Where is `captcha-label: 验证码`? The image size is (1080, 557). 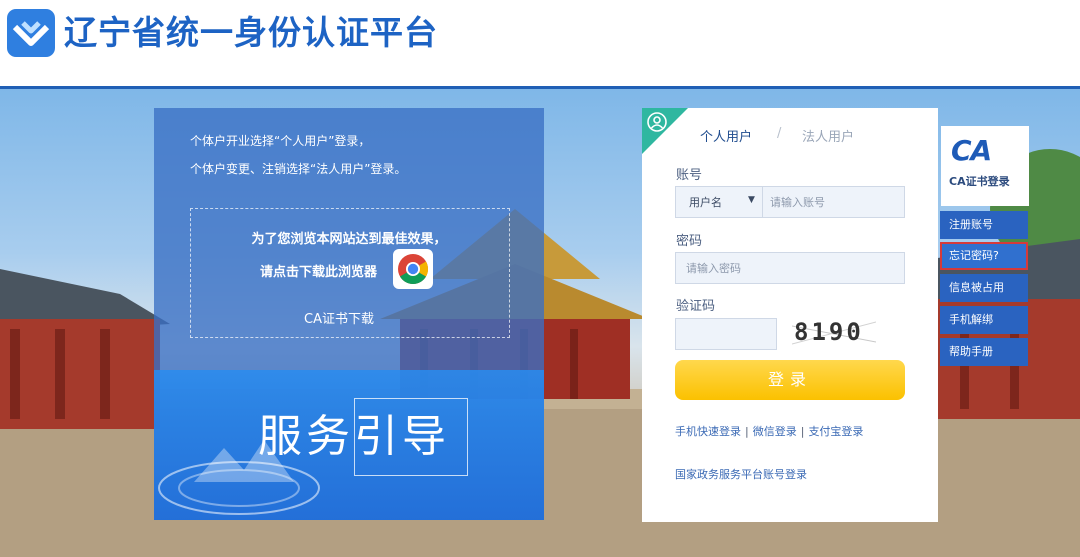 captcha-label: 验证码 is located at coordinates (696, 306).